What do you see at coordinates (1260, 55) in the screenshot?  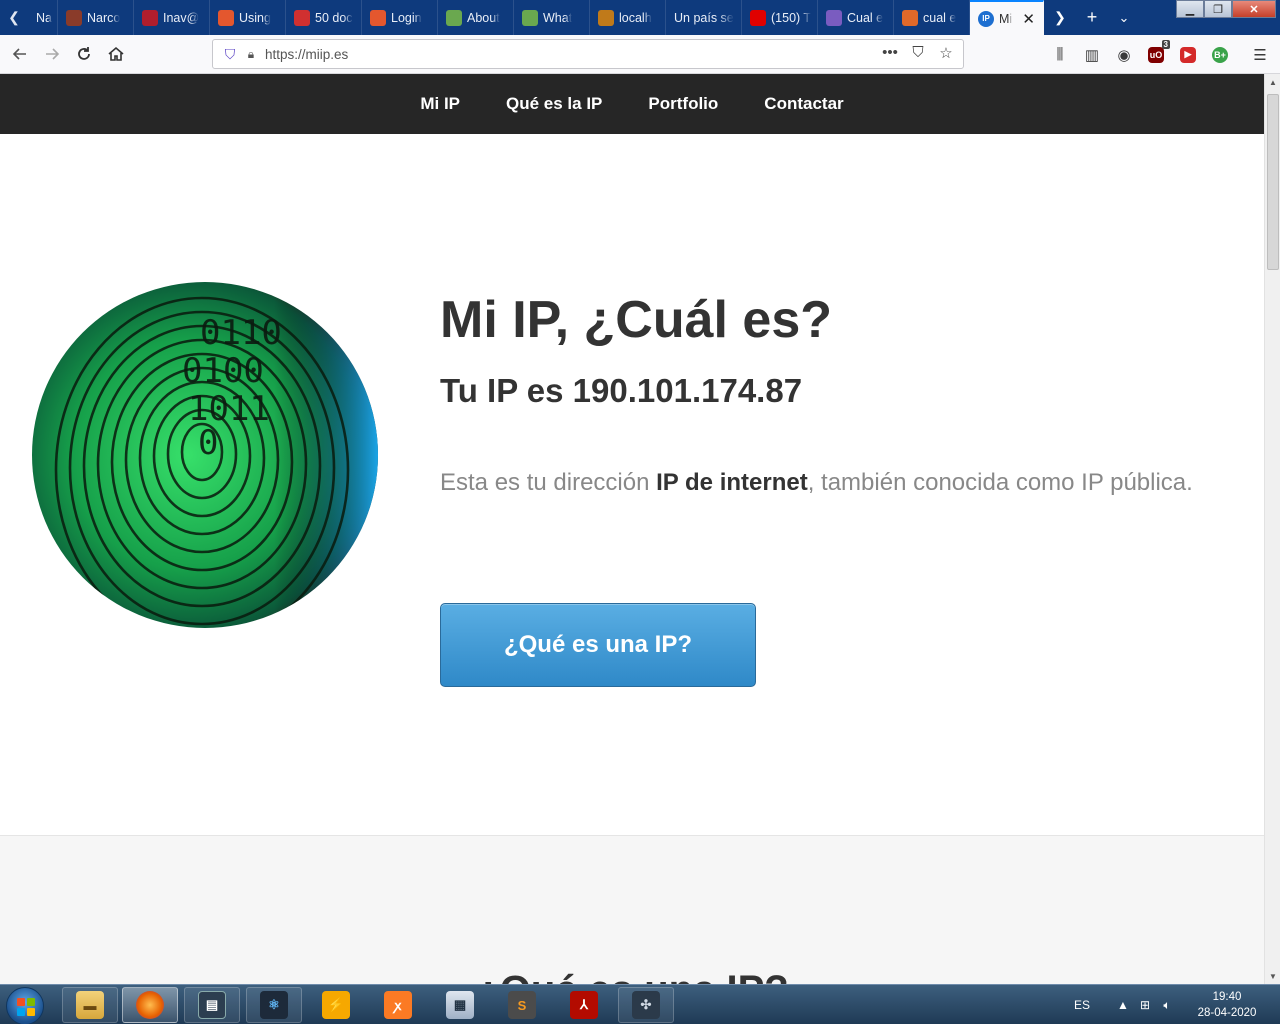 I see `hamburger-menu-icon: ☰` at bounding box center [1260, 55].